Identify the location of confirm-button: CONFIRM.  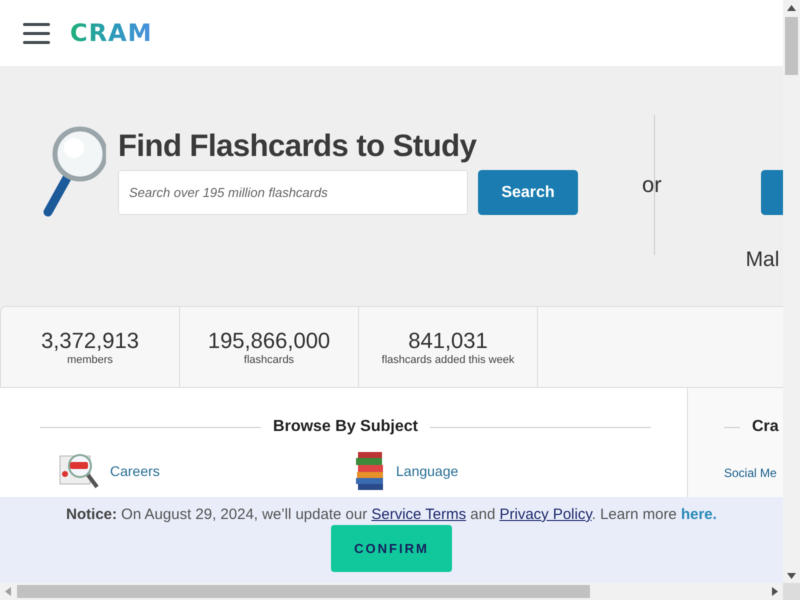
(391, 548).